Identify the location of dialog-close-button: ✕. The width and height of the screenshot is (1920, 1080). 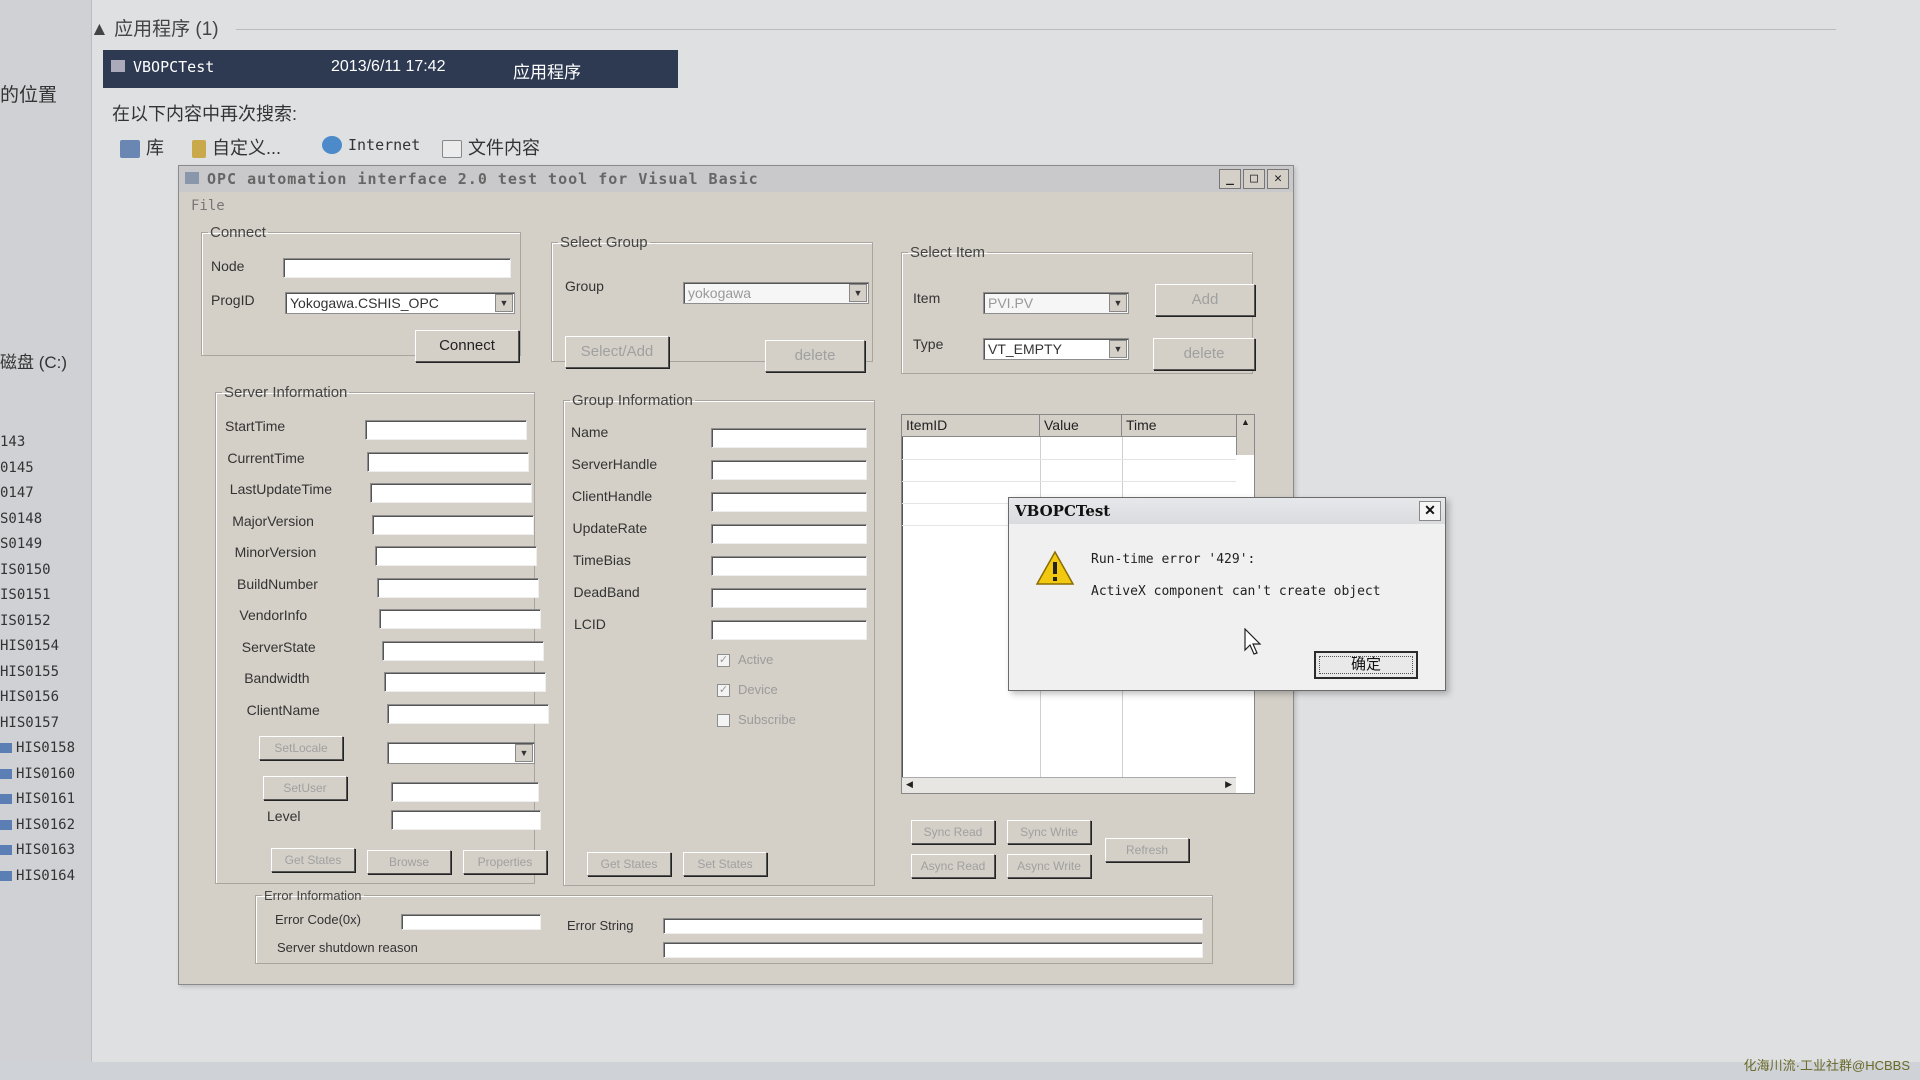
(1430, 511).